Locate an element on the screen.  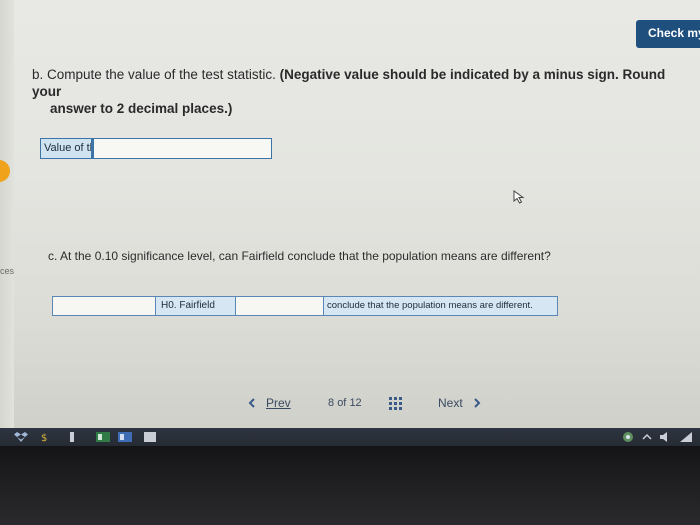
currency-icon: $ is located at coordinates (45, 437).